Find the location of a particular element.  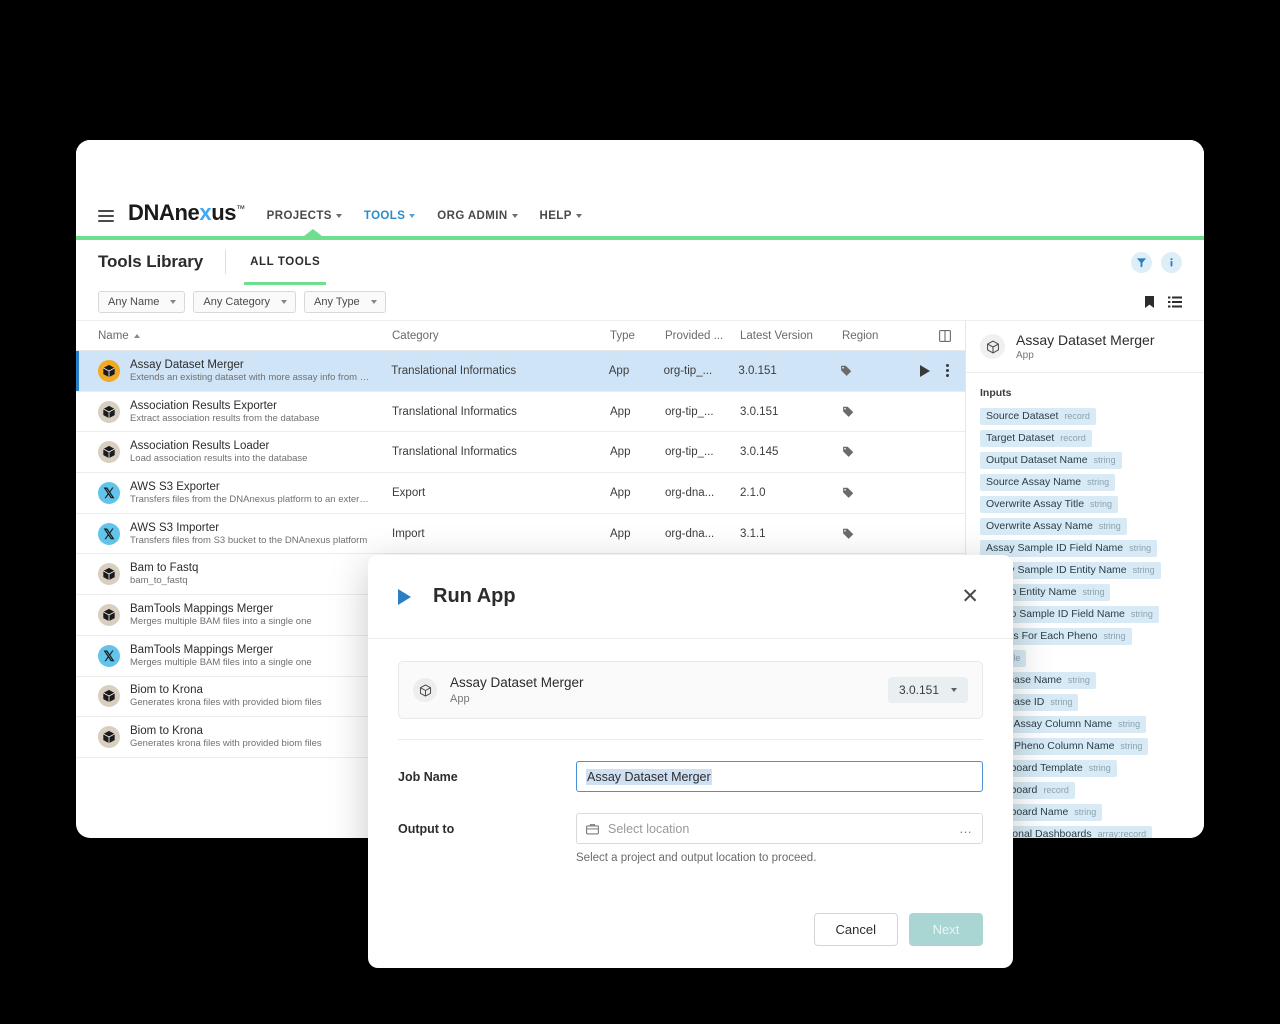

cancel-button: Cancel is located at coordinates (855, 929).